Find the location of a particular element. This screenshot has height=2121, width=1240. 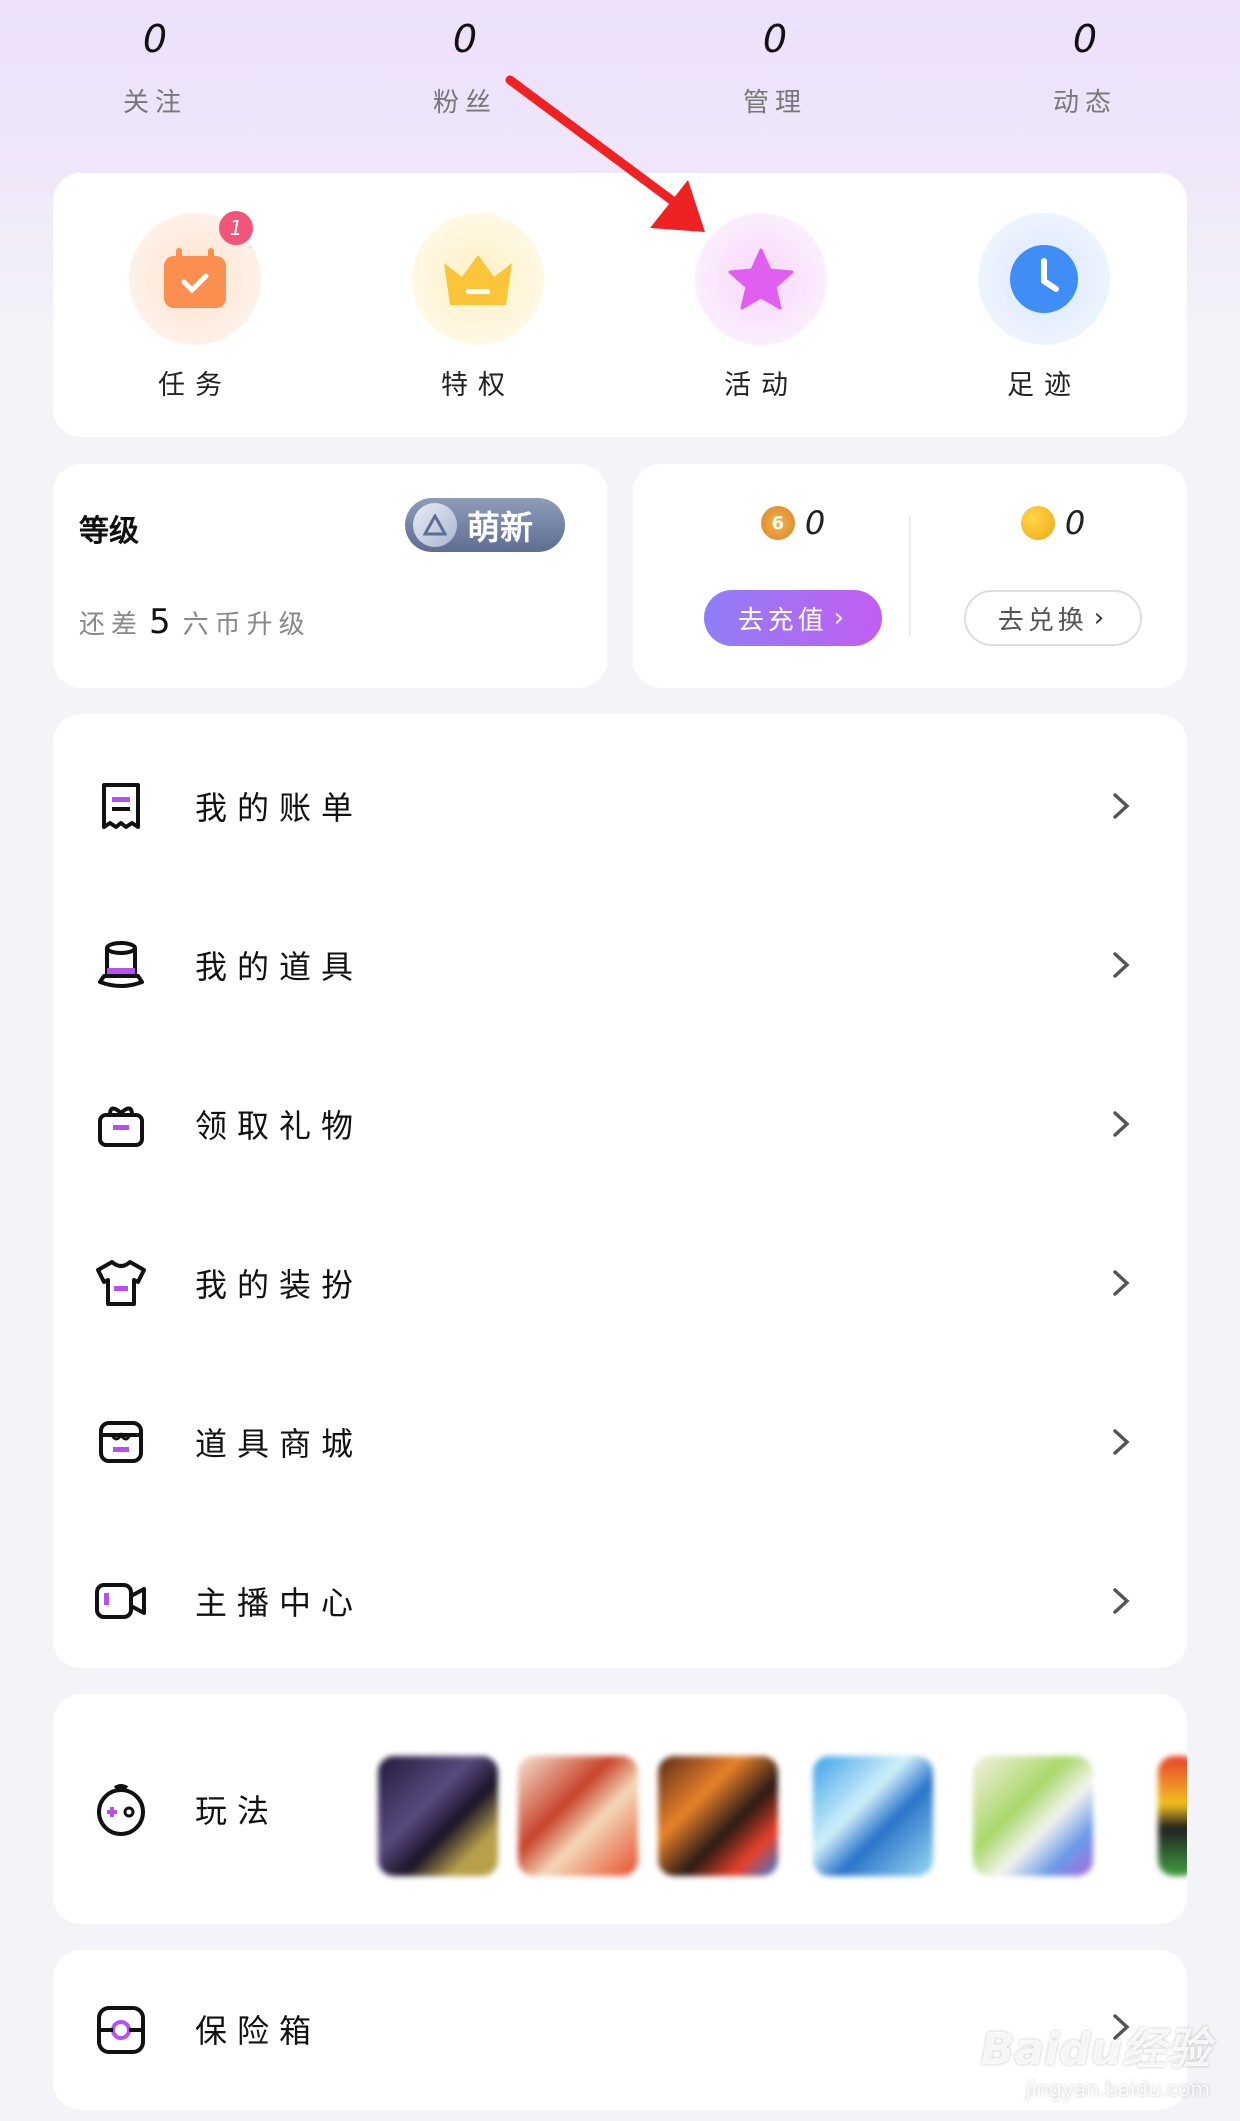

wallet-card: 6 0 去充值 › 0 去兑换 › is located at coordinates (910, 576).